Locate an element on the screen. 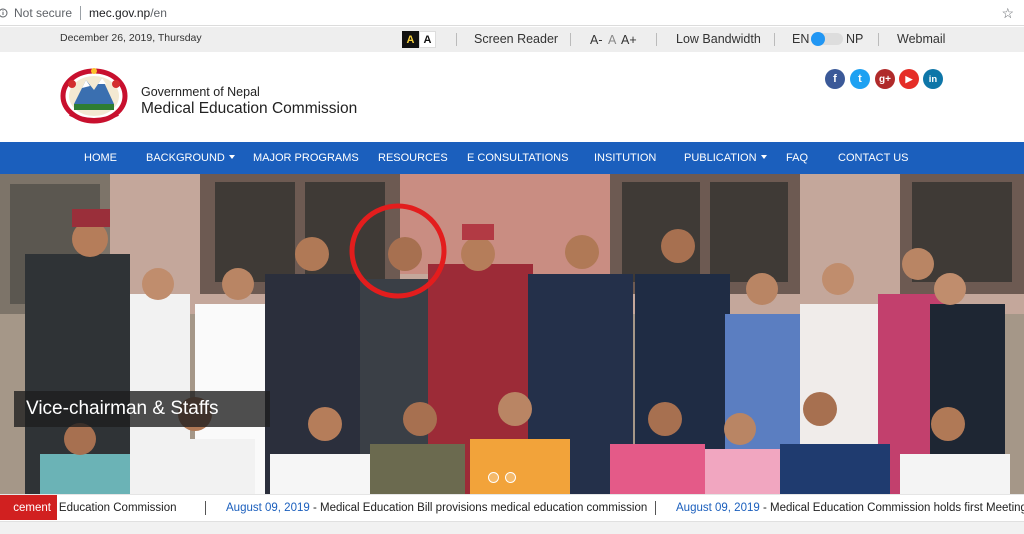 The height and width of the screenshot is (534, 1024). lang-en-label: EN is located at coordinates (801, 39).